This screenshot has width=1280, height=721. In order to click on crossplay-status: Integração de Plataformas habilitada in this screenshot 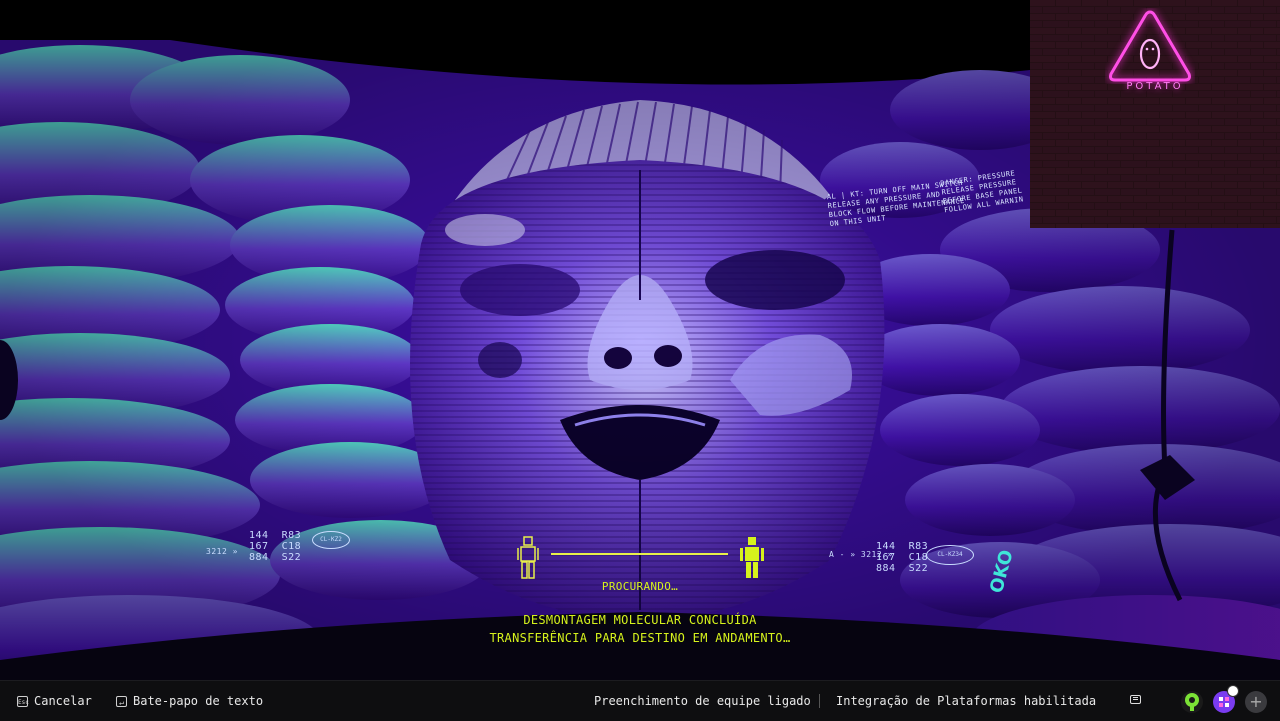, I will do `click(966, 701)`.